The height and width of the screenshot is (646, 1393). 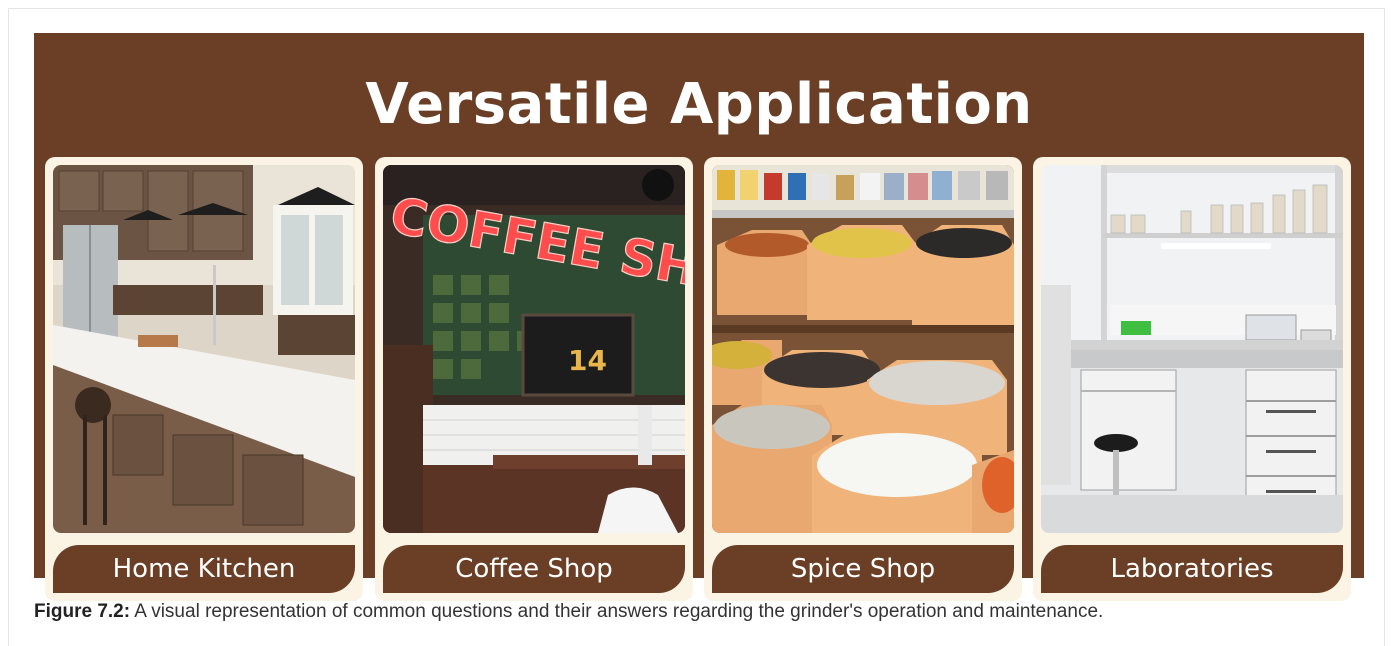 I want to click on card-label-home-kitchen: Home Kitchen, so click(x=204, y=569).